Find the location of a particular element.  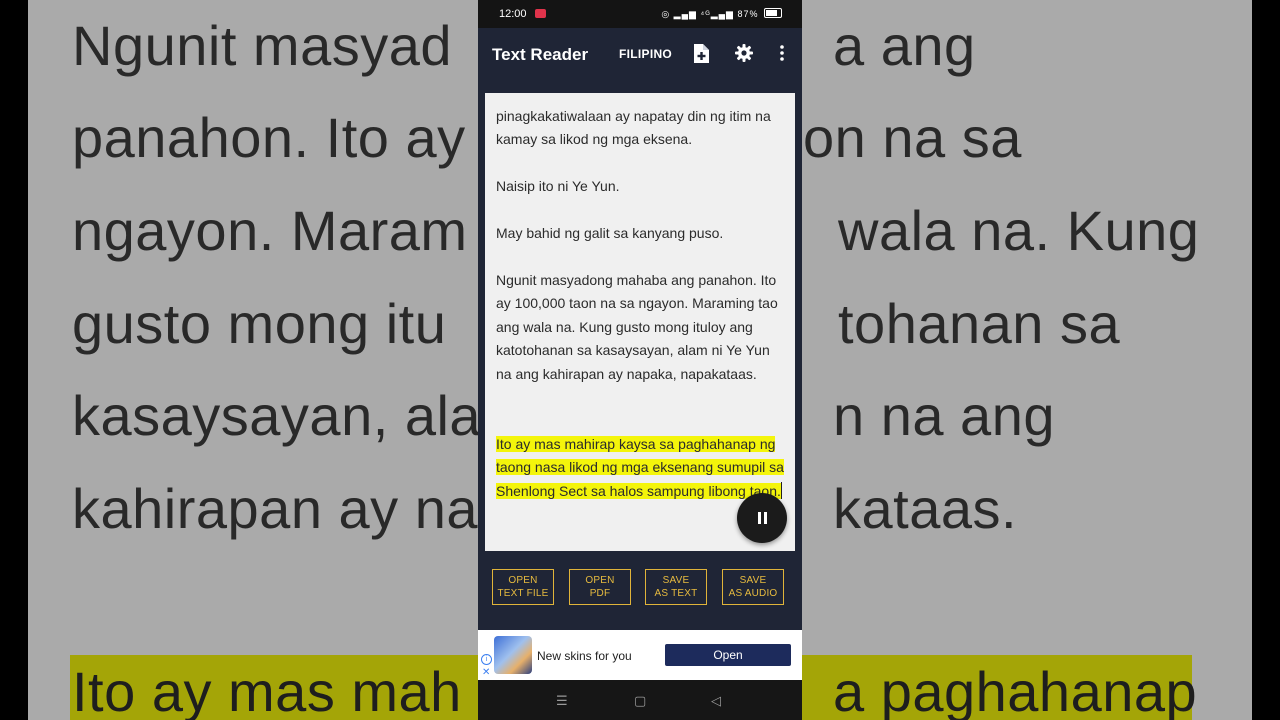

ad-open-button: Open is located at coordinates (728, 655).